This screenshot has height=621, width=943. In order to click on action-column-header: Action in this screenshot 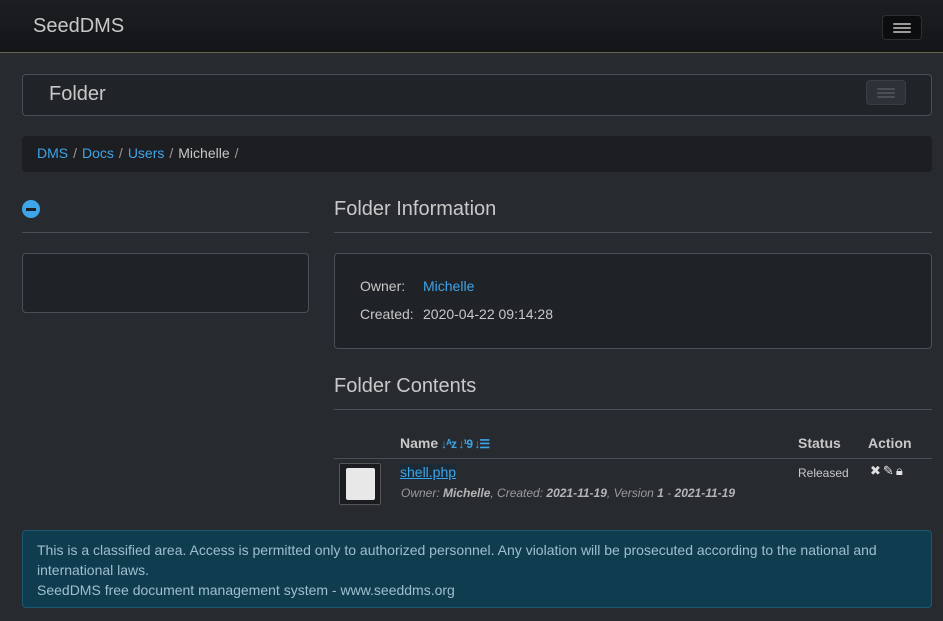, I will do `click(890, 443)`.